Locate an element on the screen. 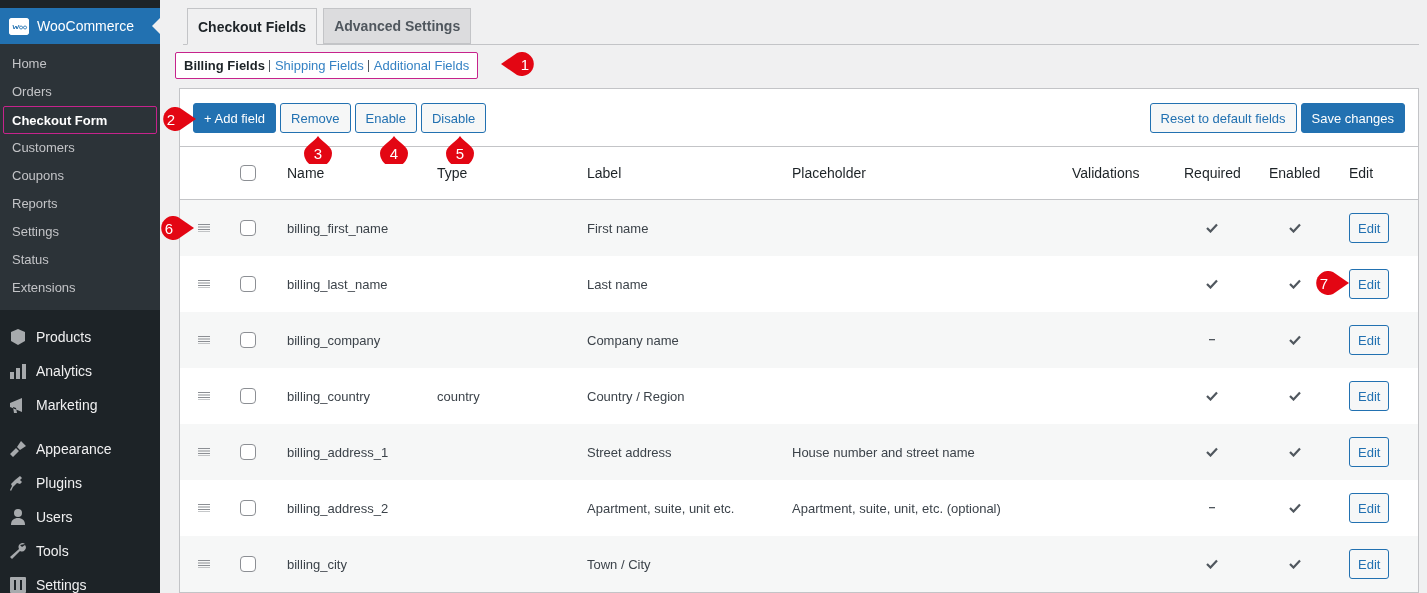 This screenshot has height=593, width=1427. column-header: Placeholder is located at coordinates (829, 173).